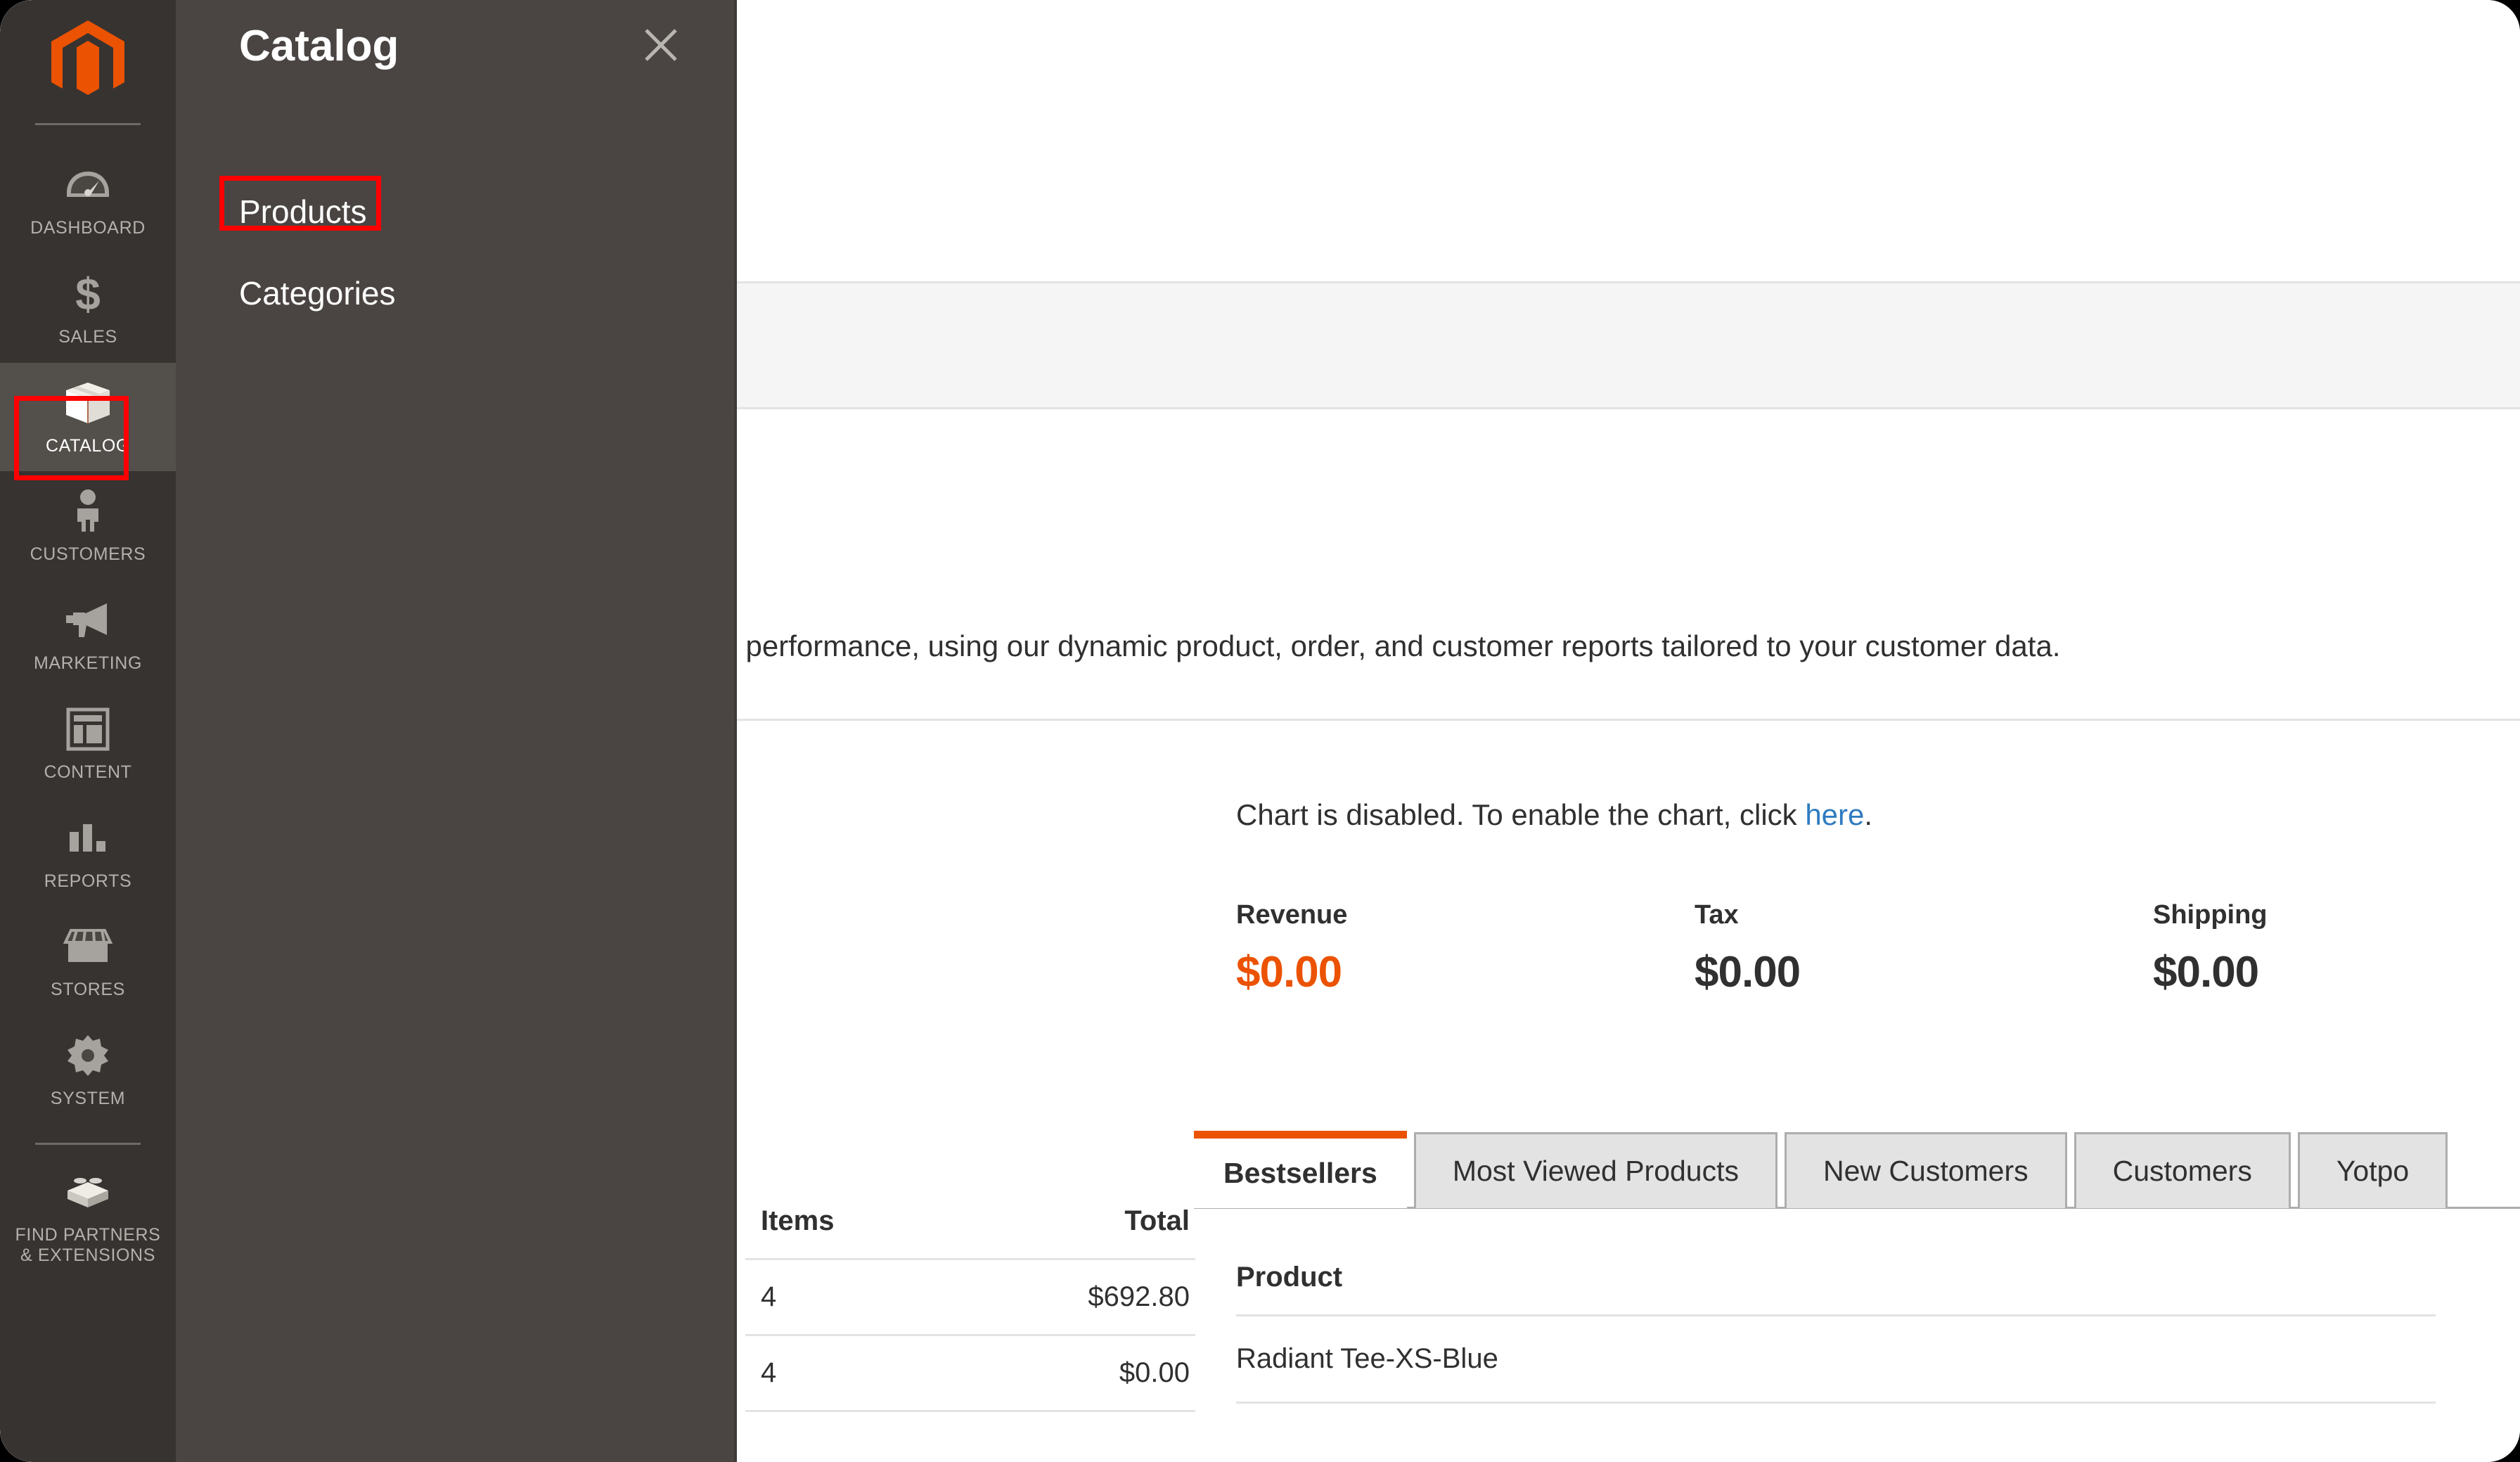  What do you see at coordinates (319, 46) in the screenshot?
I see `catalog-panel-title: Catalog` at bounding box center [319, 46].